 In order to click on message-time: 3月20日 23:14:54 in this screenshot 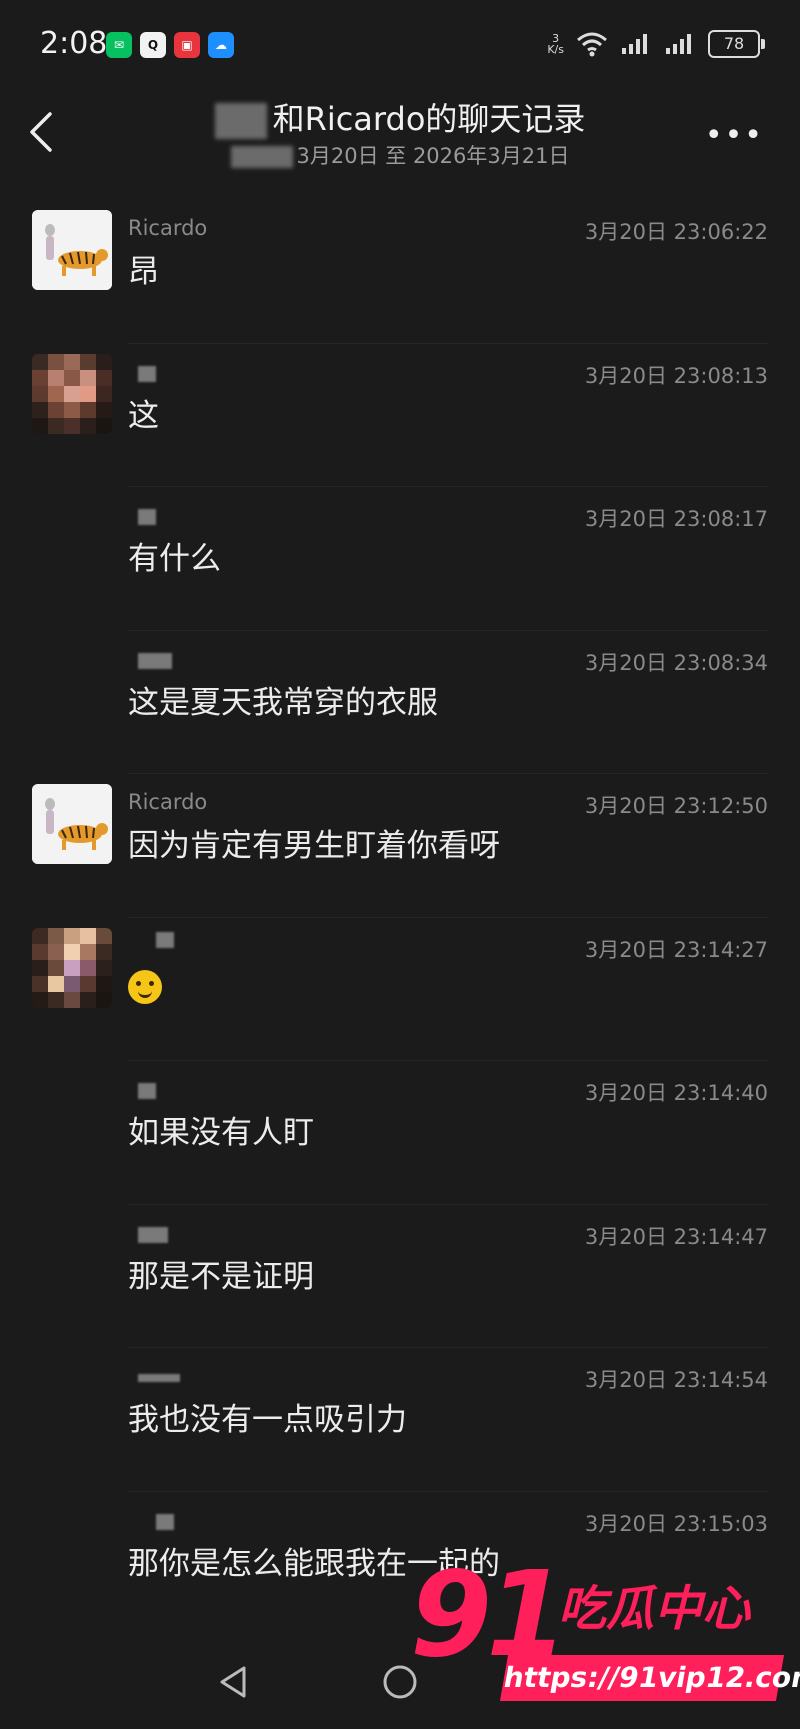, I will do `click(676, 1380)`.